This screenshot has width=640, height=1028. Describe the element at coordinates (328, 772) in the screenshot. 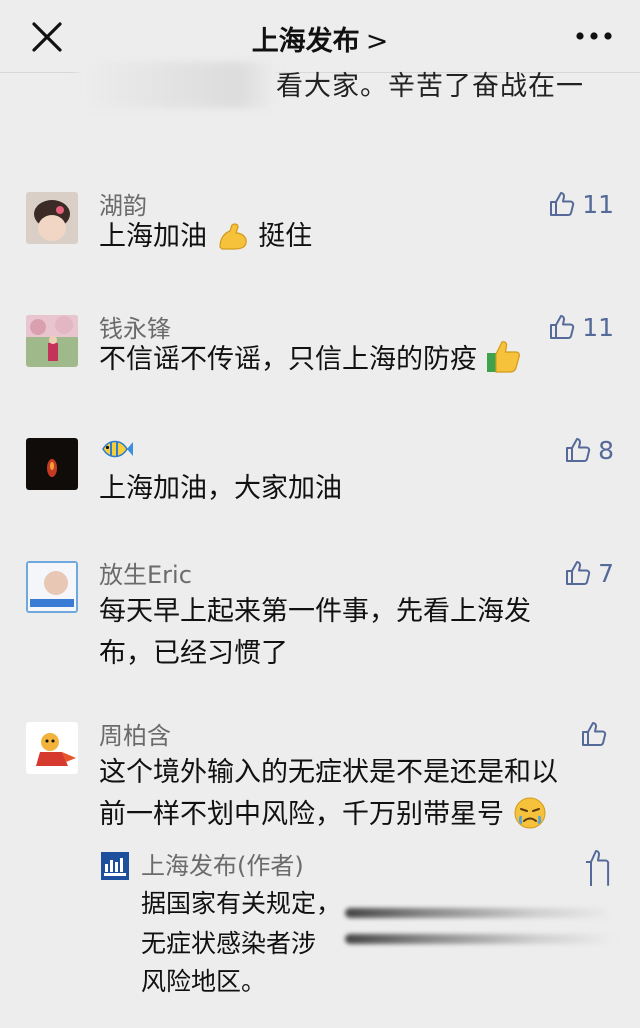

I see `comment-text-line: 这个境外输入的无症状是不是还是和以` at that location.